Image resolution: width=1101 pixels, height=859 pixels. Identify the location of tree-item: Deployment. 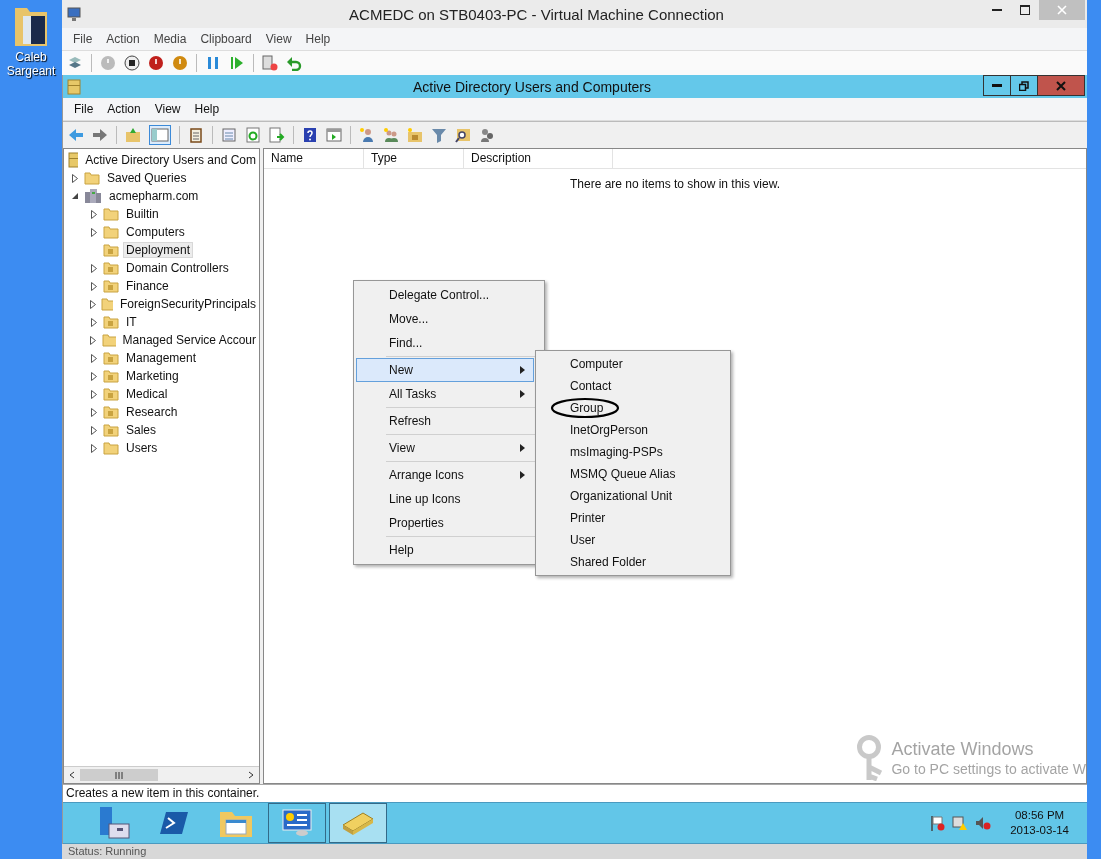
(158, 250).